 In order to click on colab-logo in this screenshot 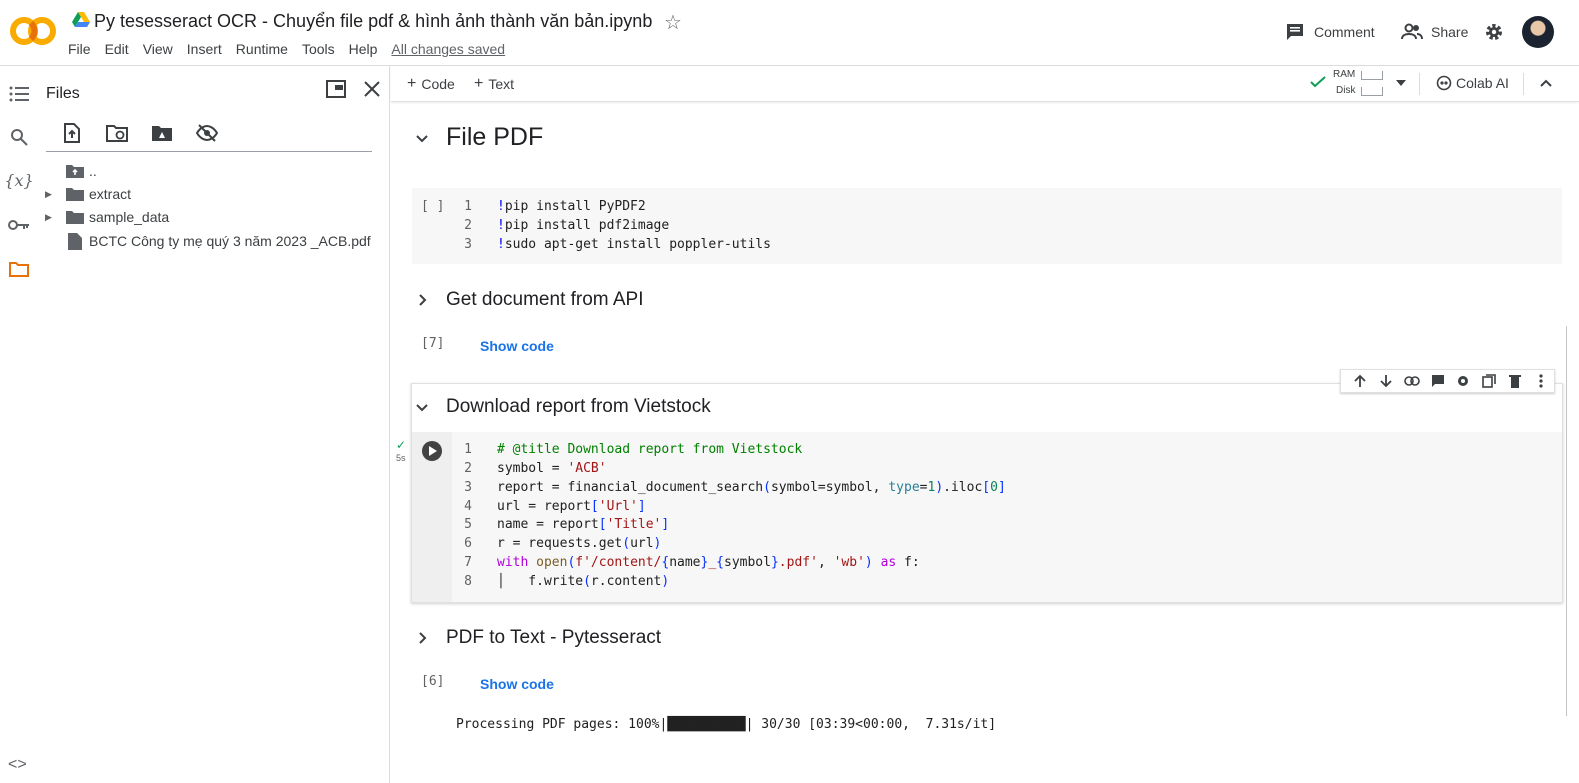, I will do `click(33, 31)`.